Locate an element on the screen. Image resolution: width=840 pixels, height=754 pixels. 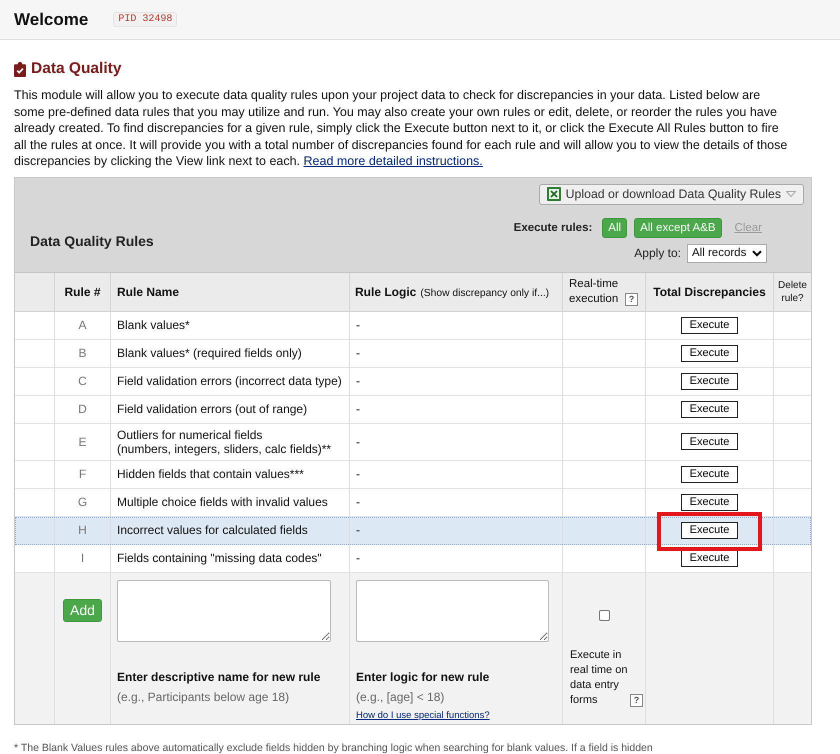
rule-row: I Fields containing "missing data codes" - Execute is located at coordinates (413, 558).